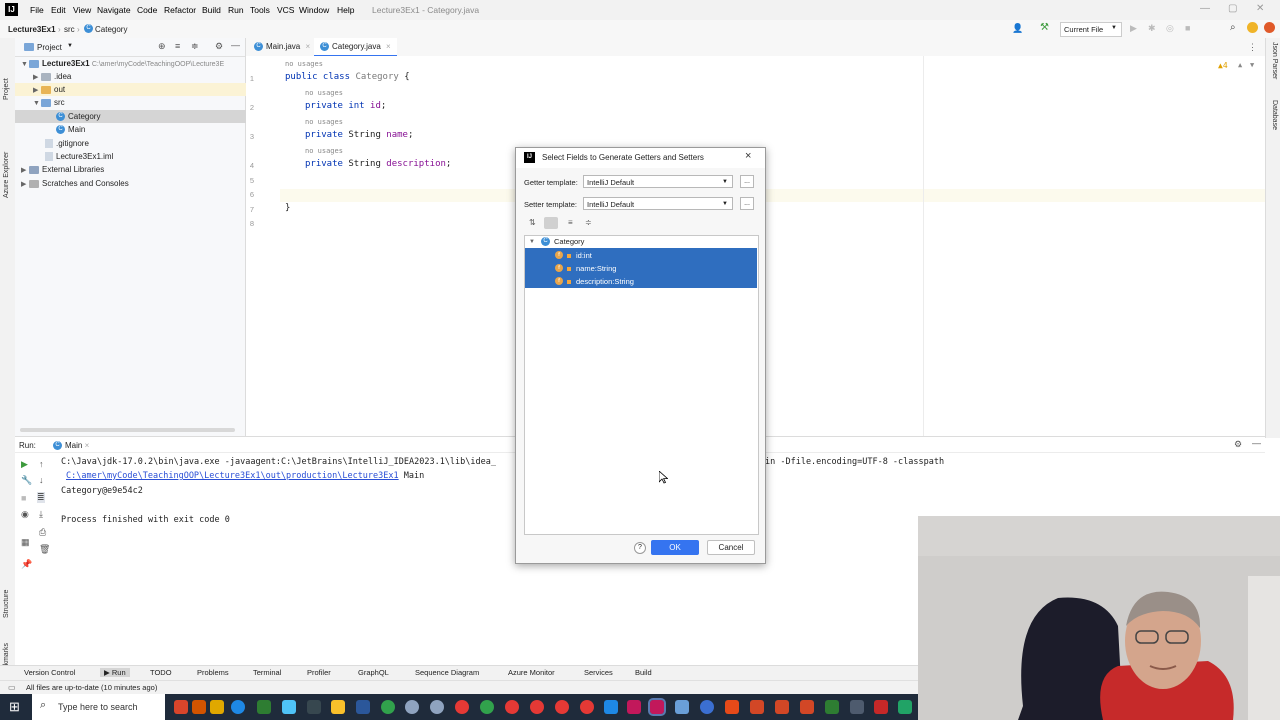 This screenshot has width=1280, height=720. I want to click on show-classes-icon, so click(551, 223).